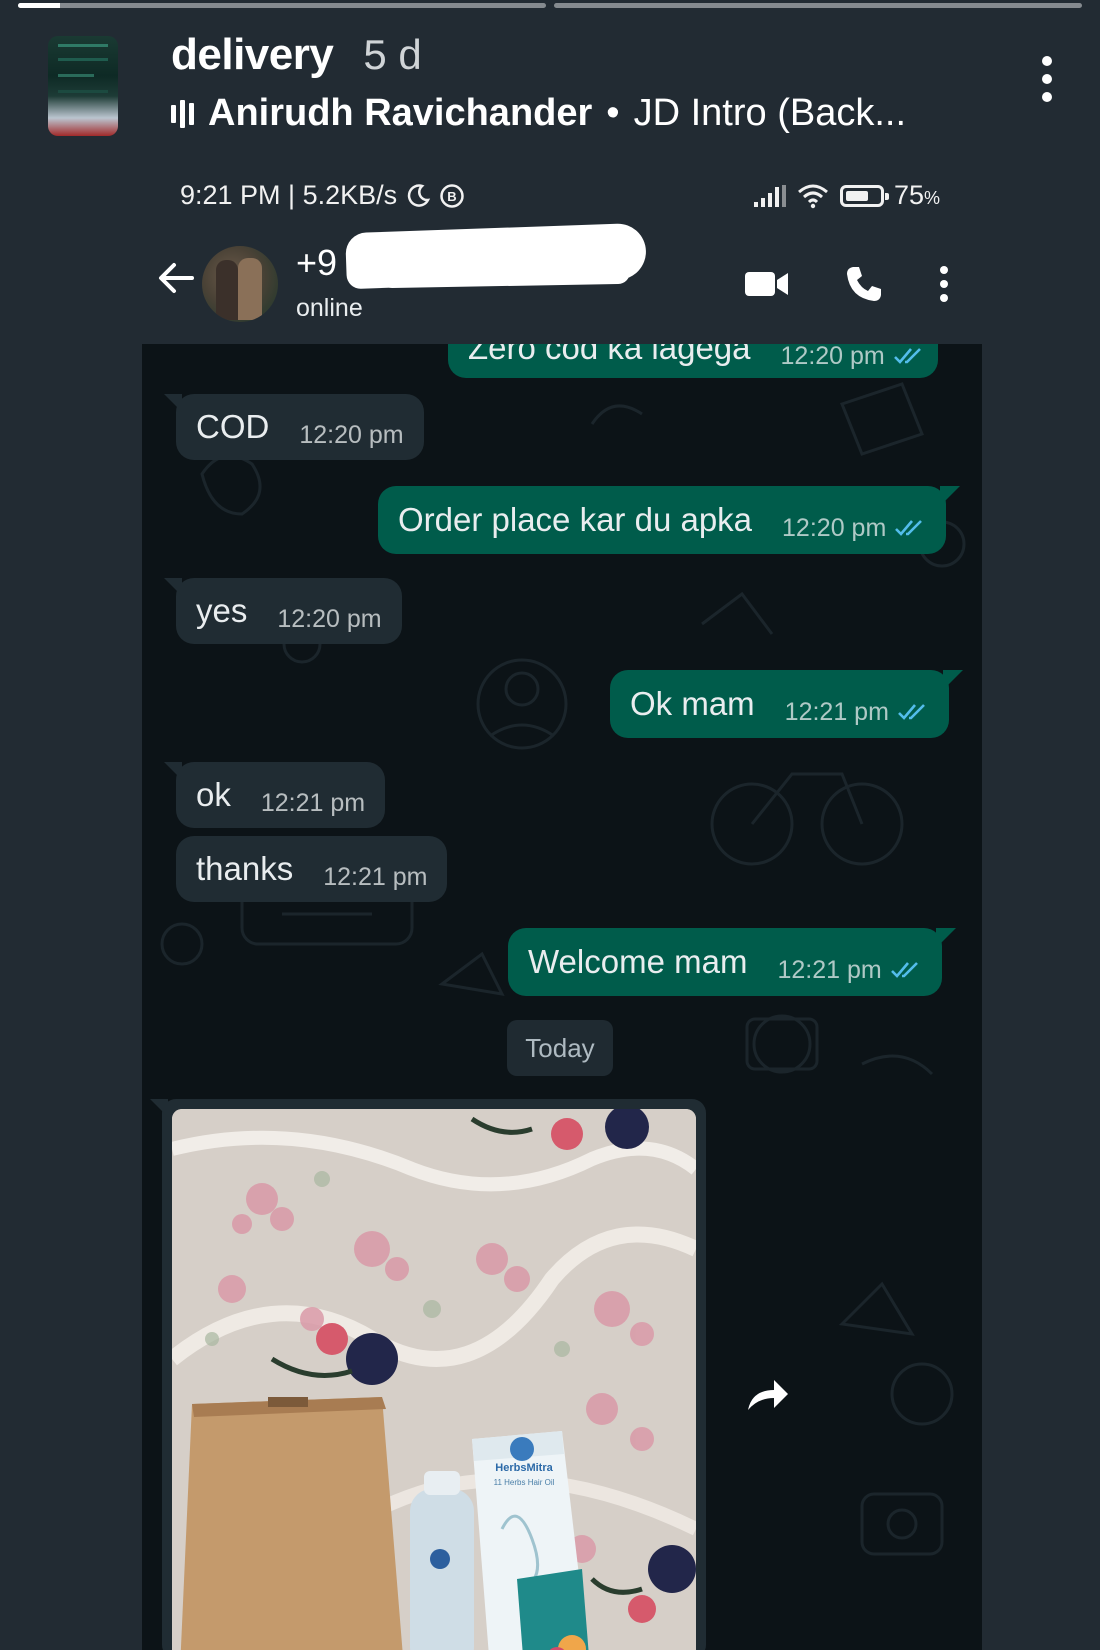 This screenshot has width=1100, height=1650. Describe the element at coordinates (767, 284) in the screenshot. I see `video-call-icon` at that location.